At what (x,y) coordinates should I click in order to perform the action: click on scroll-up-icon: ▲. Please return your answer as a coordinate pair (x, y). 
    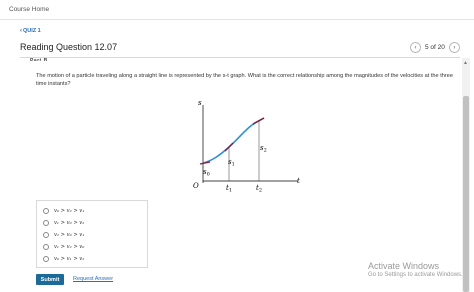
    Looking at the image, I should click on (465, 63).